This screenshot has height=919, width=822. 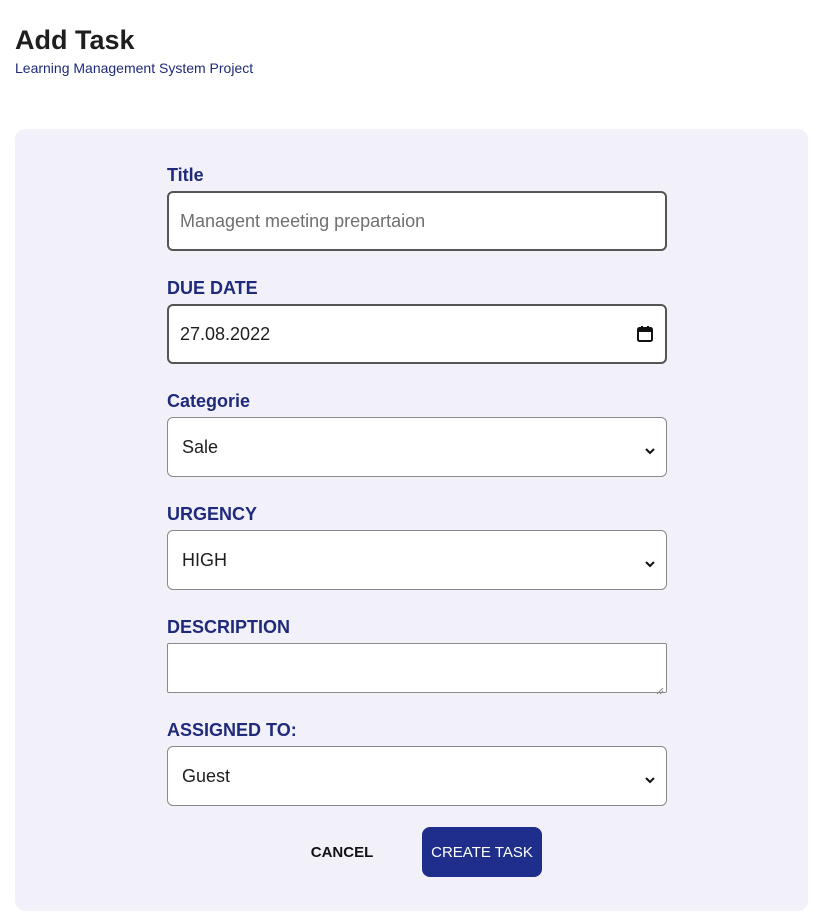 I want to click on page-title: Add Task, so click(x=75, y=40).